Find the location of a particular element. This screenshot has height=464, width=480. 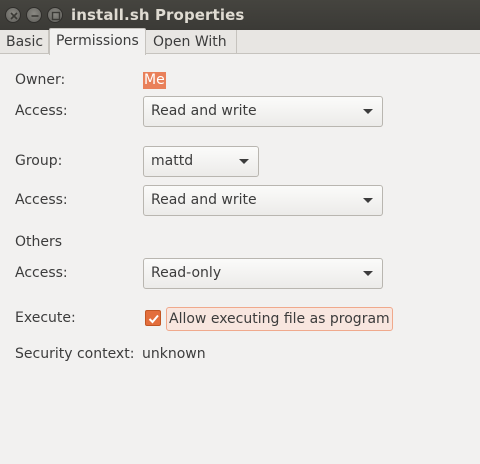

maximize-icon is located at coordinates (56, 16).